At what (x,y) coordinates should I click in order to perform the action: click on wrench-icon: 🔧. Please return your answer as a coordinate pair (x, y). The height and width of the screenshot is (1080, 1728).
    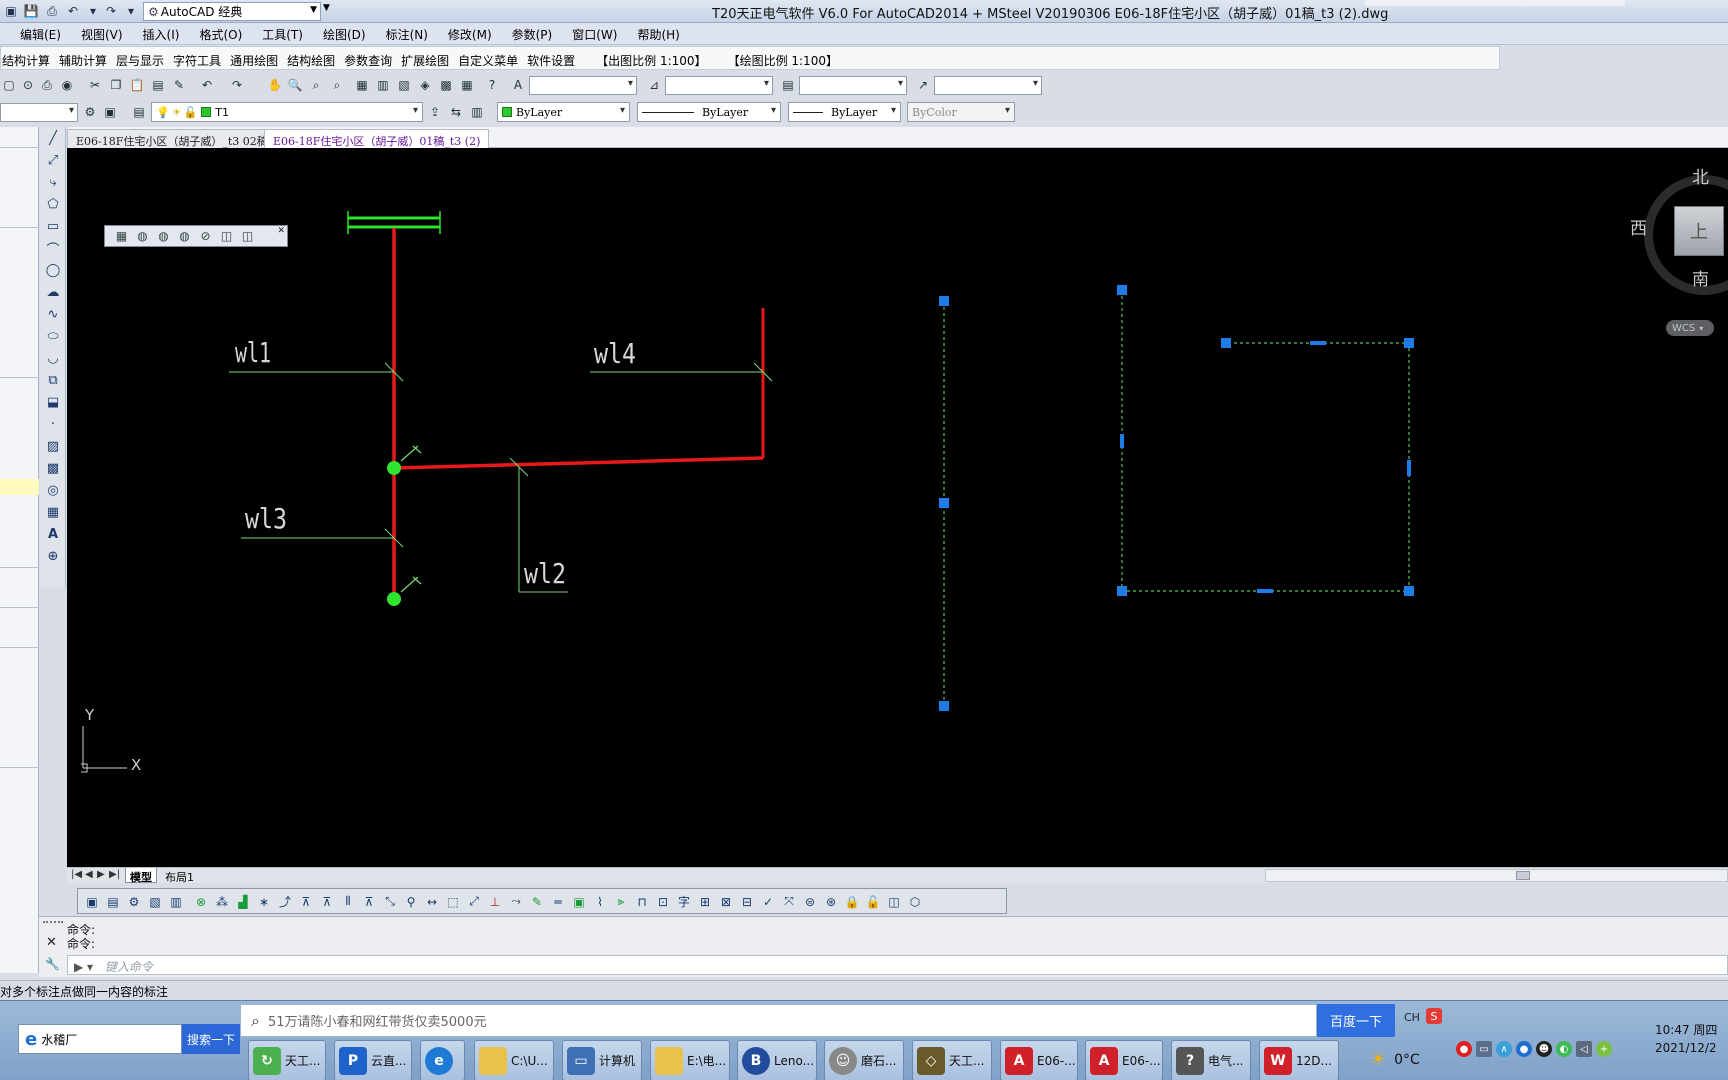
    Looking at the image, I should click on (52, 964).